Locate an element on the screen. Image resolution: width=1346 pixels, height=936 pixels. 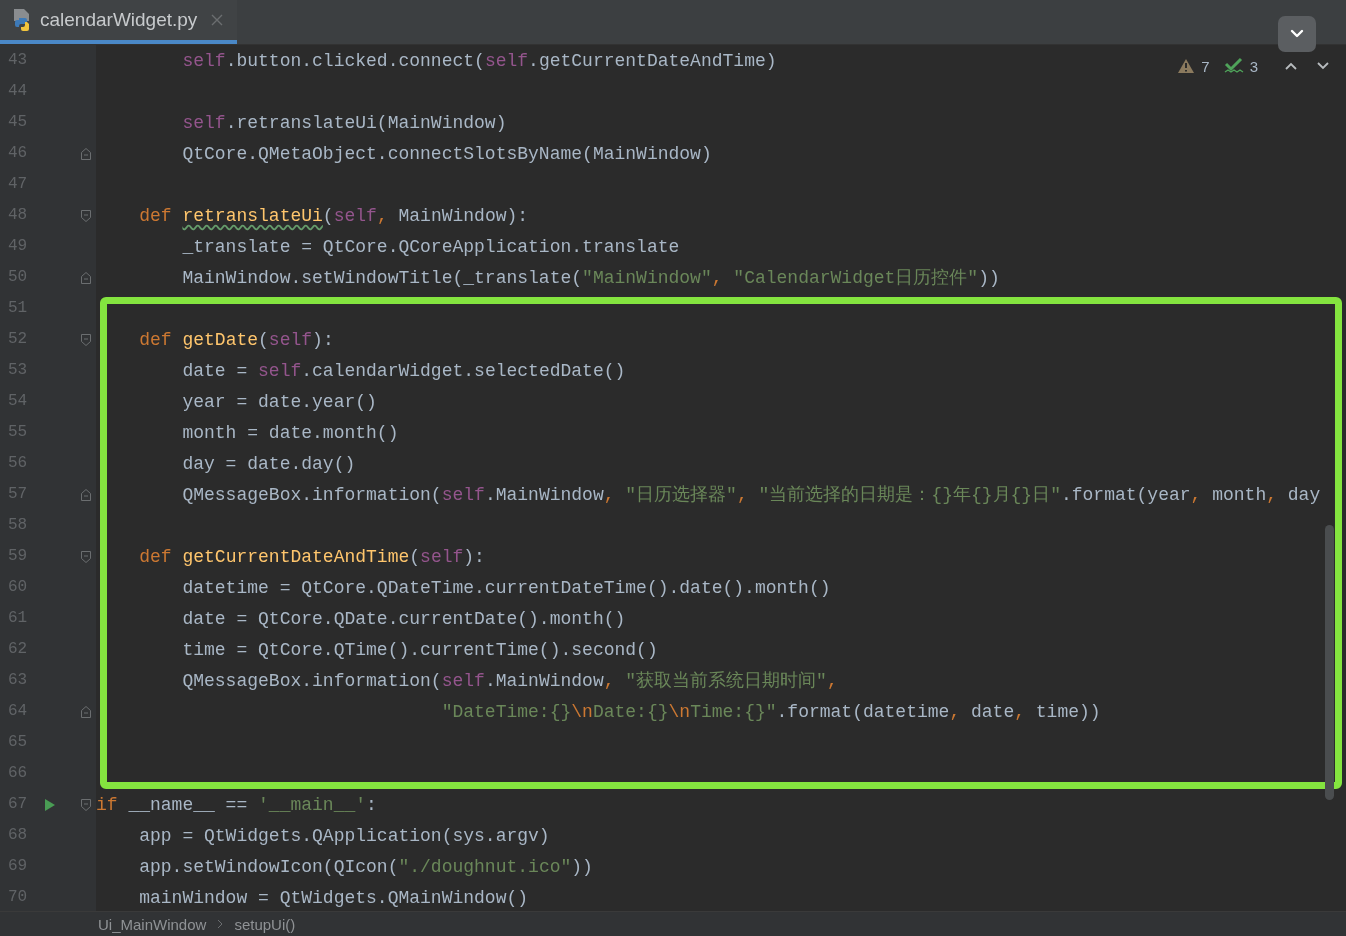
code-line: "DateTime:{}\nDate:{}\nTime:{}".format(datetime, date, time)) is located at coordinates (770, 712).